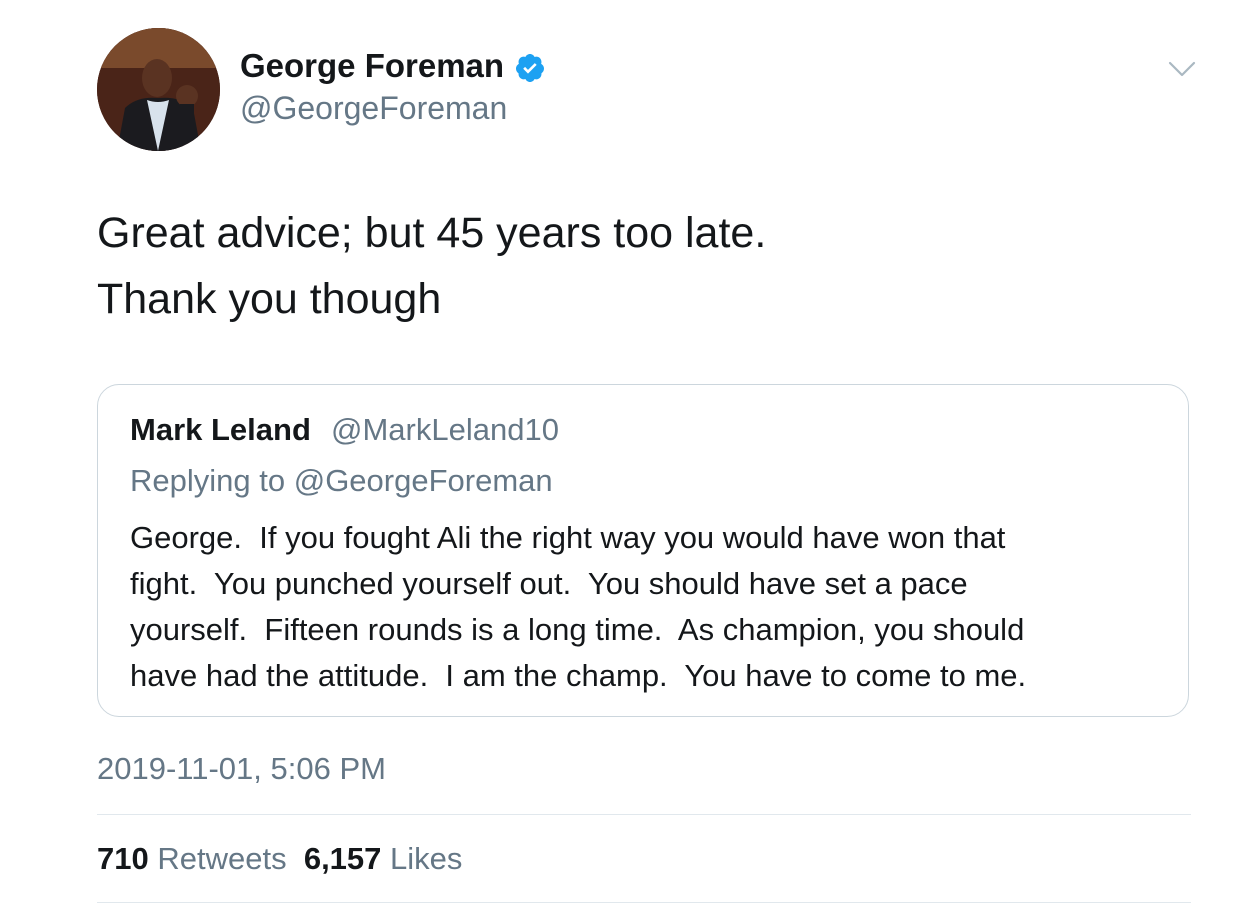 The image size is (1236, 921). I want to click on likes-label: Likes, so click(426, 858).